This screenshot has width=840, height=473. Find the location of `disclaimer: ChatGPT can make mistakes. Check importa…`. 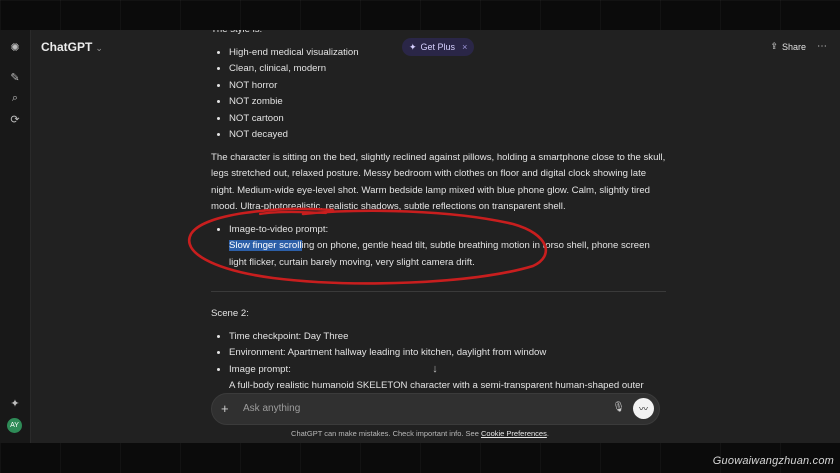

disclaimer: ChatGPT can make mistakes. Check importa… is located at coordinates (420, 433).